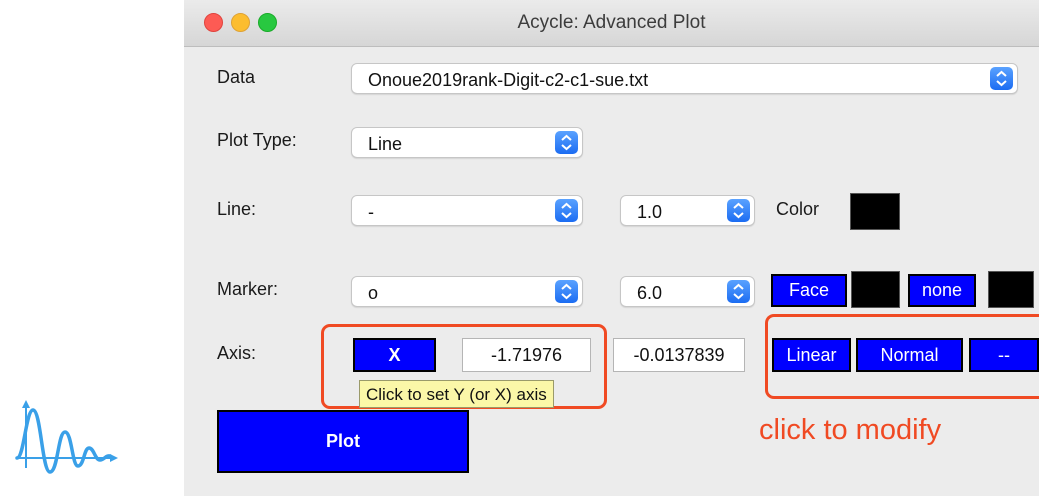  Describe the element at coordinates (679, 355) in the screenshot. I see `axis-max-field: -0.0137839` at that location.